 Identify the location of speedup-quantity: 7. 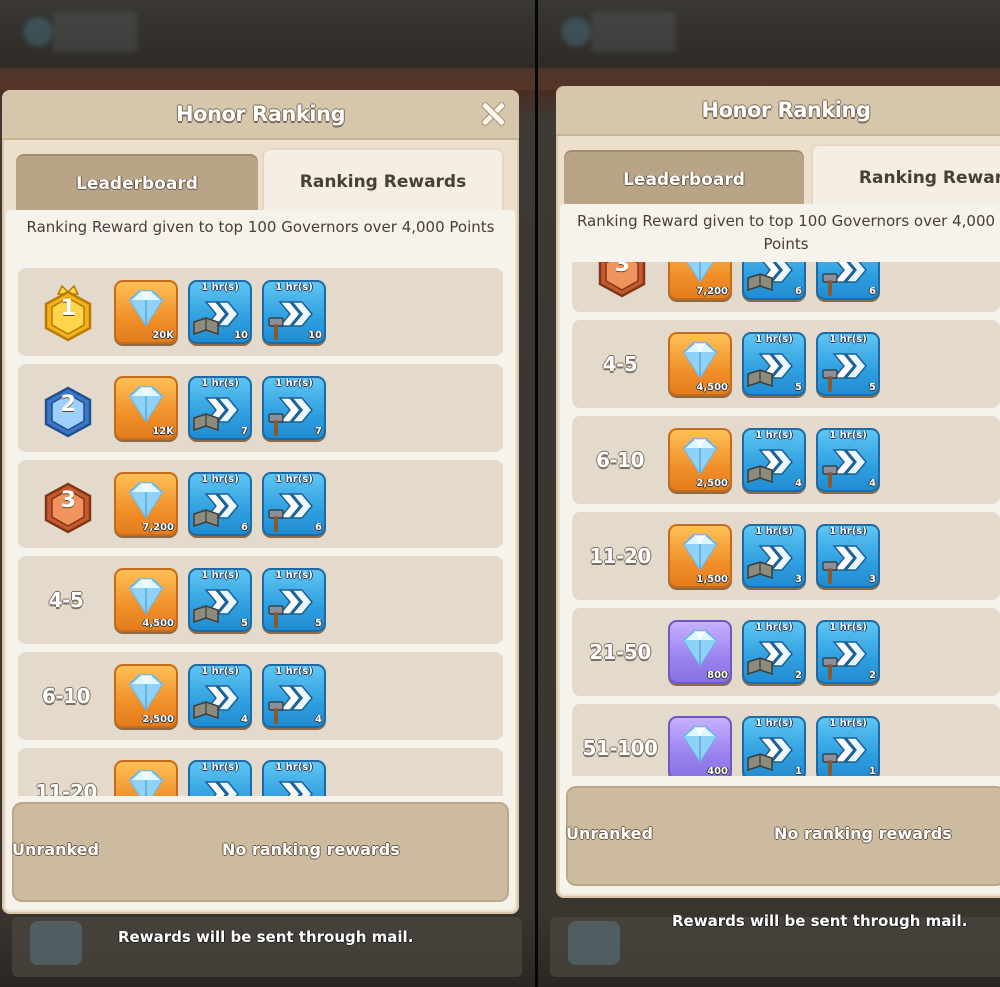
(244, 431).